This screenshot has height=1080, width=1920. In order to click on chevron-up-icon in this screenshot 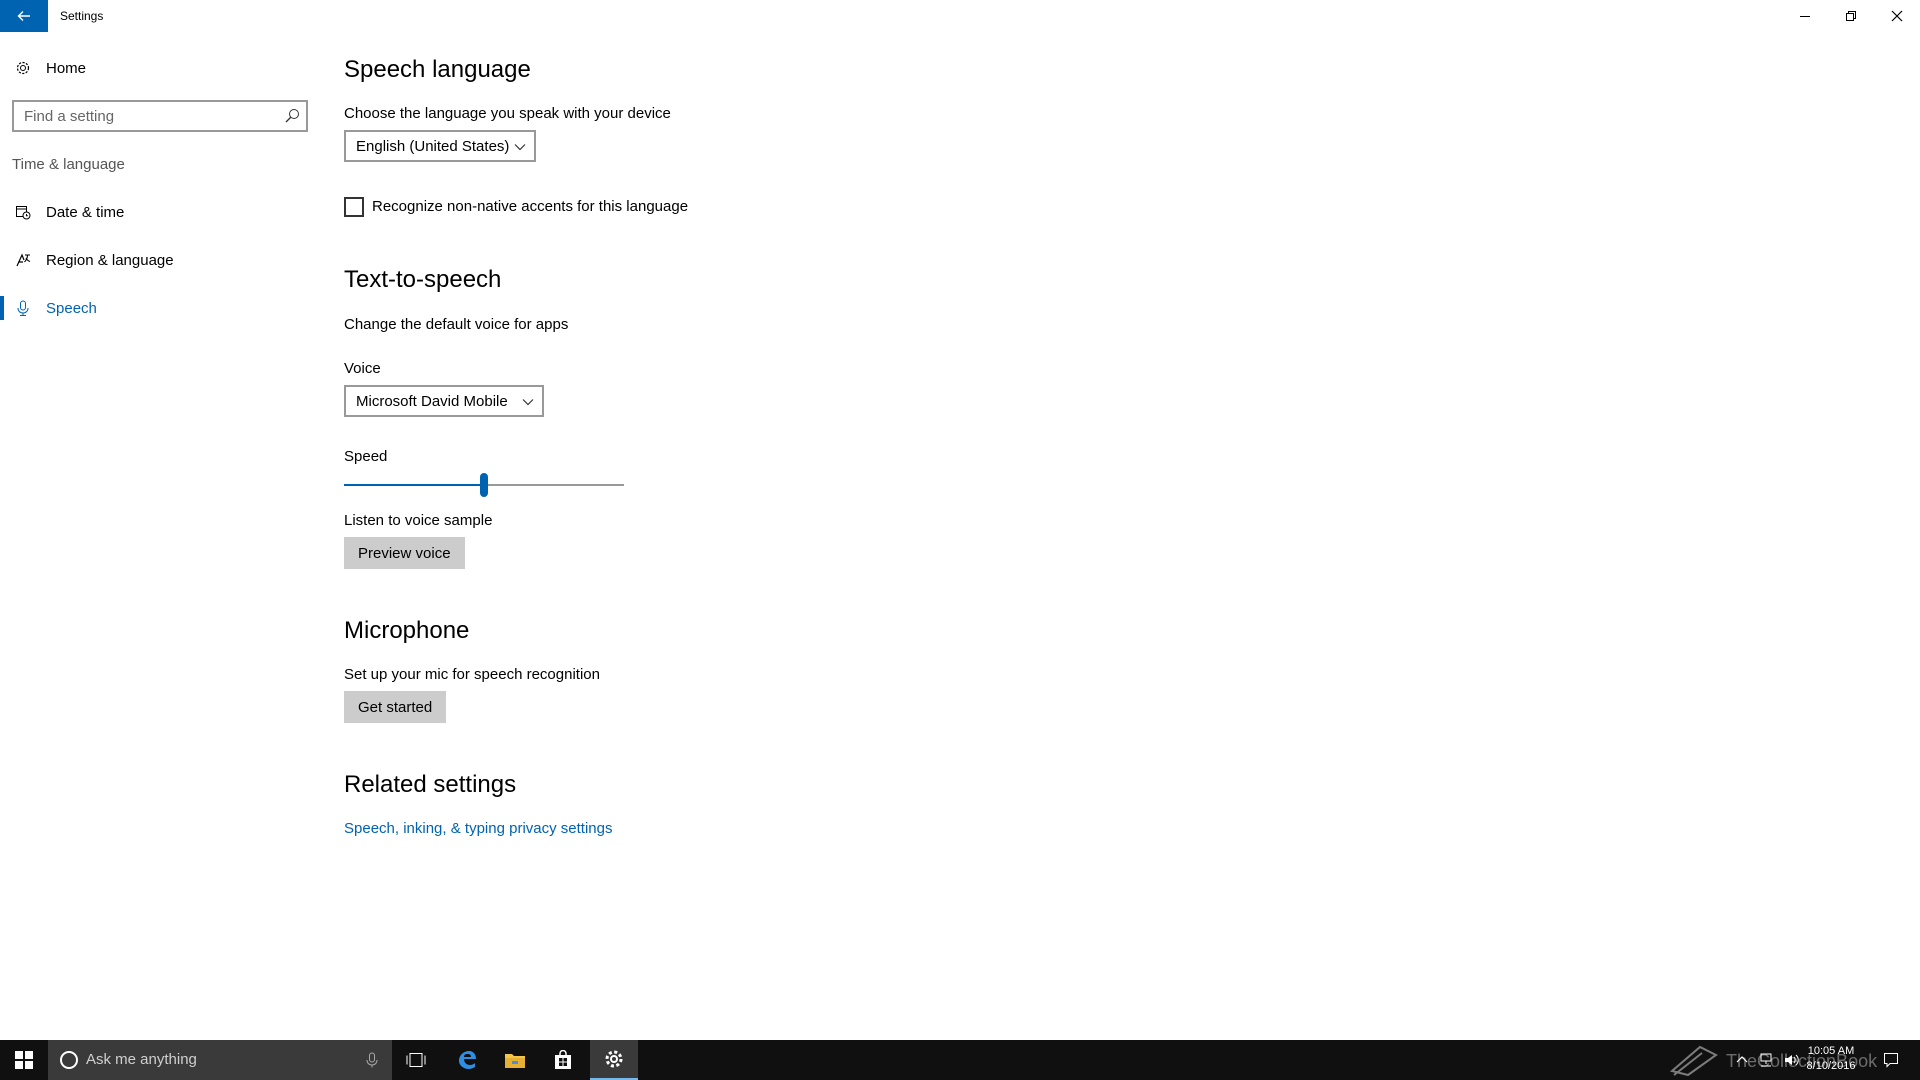, I will do `click(1742, 1059)`.